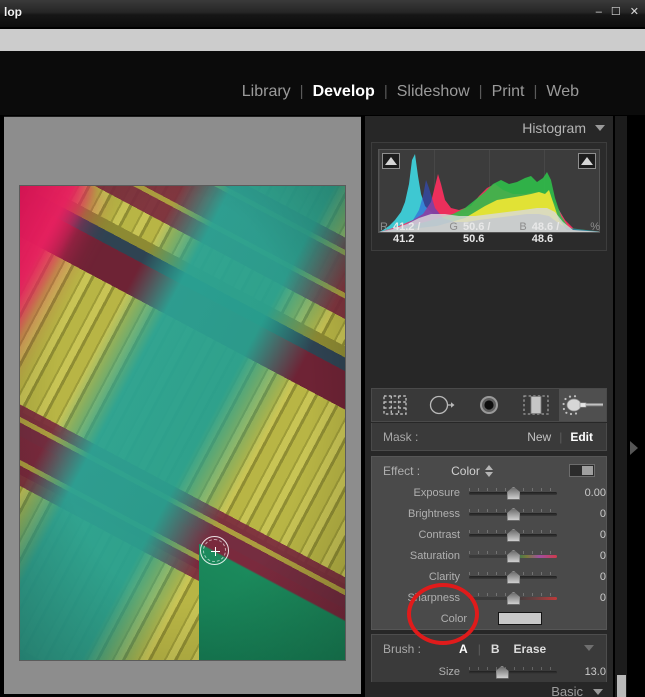  I want to click on slider-sharpness: Sharpness 0, so click(489, 597).